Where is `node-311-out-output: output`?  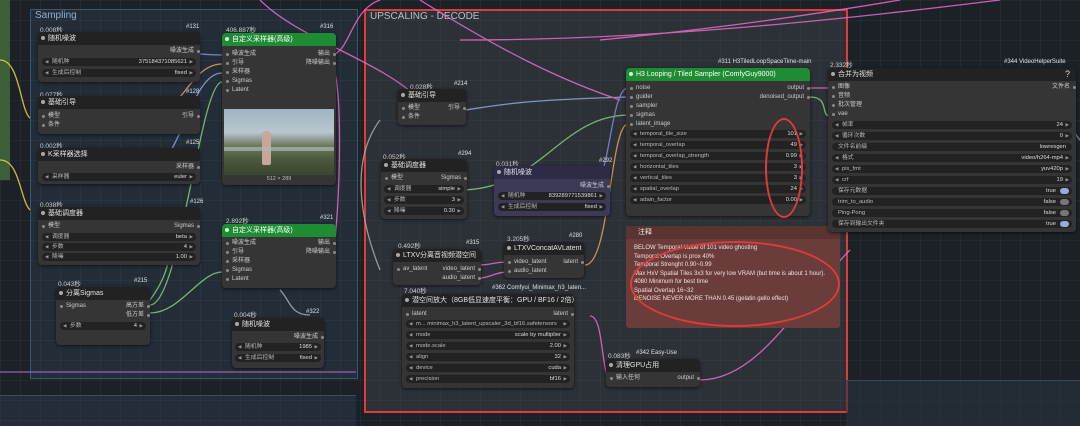
node-311-out-output: output is located at coordinates (798, 88).